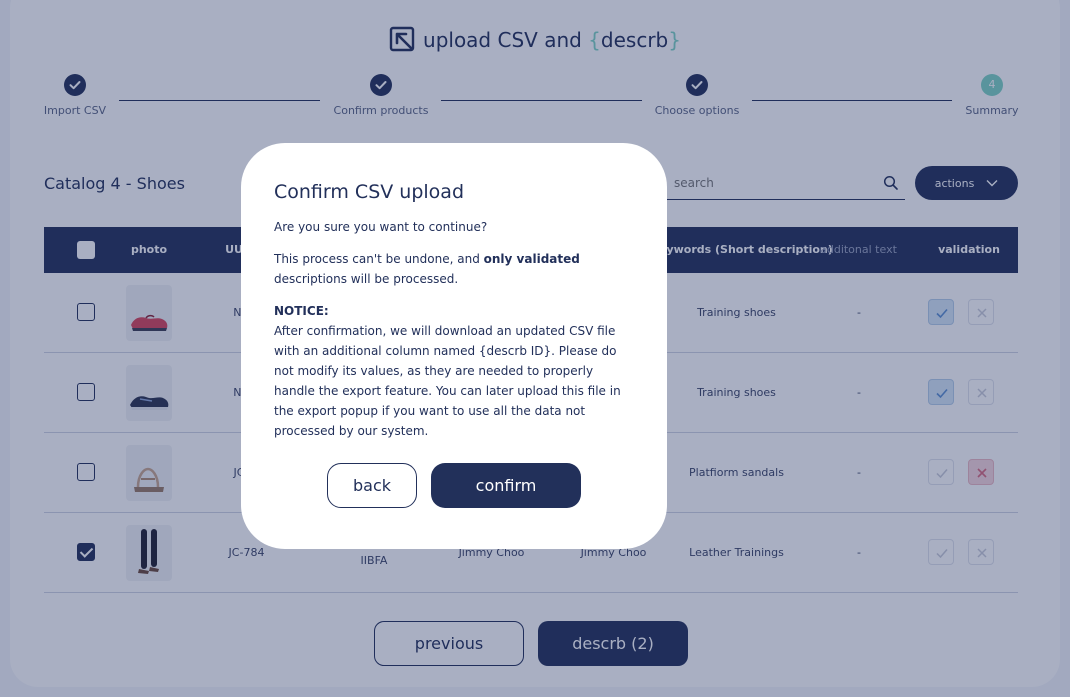 Image resolution: width=1070 pixels, height=697 pixels. Describe the element at coordinates (372, 485) in the screenshot. I see `back-button: back` at that location.